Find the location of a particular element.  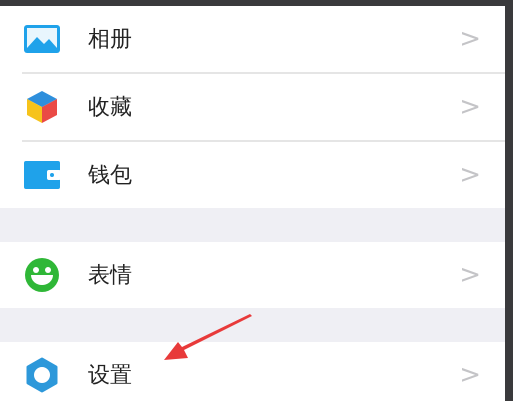

settings-icon is located at coordinates (42, 375).